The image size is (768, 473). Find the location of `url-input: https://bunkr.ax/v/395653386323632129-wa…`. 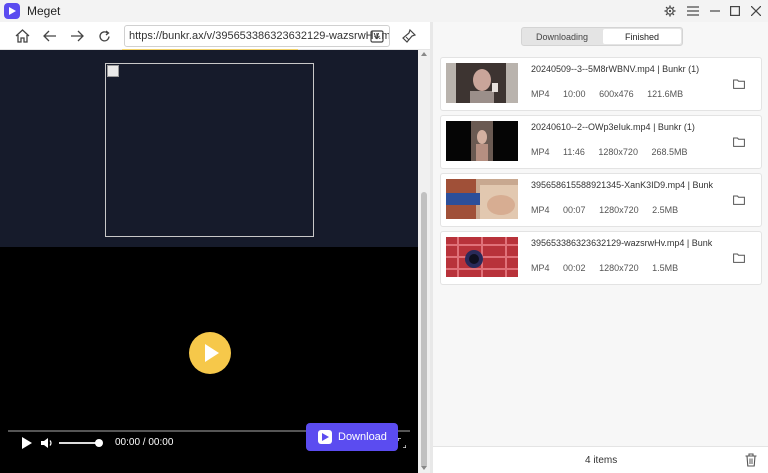

url-input: https://bunkr.ax/v/395653386323632129-wa… is located at coordinates (257, 36).